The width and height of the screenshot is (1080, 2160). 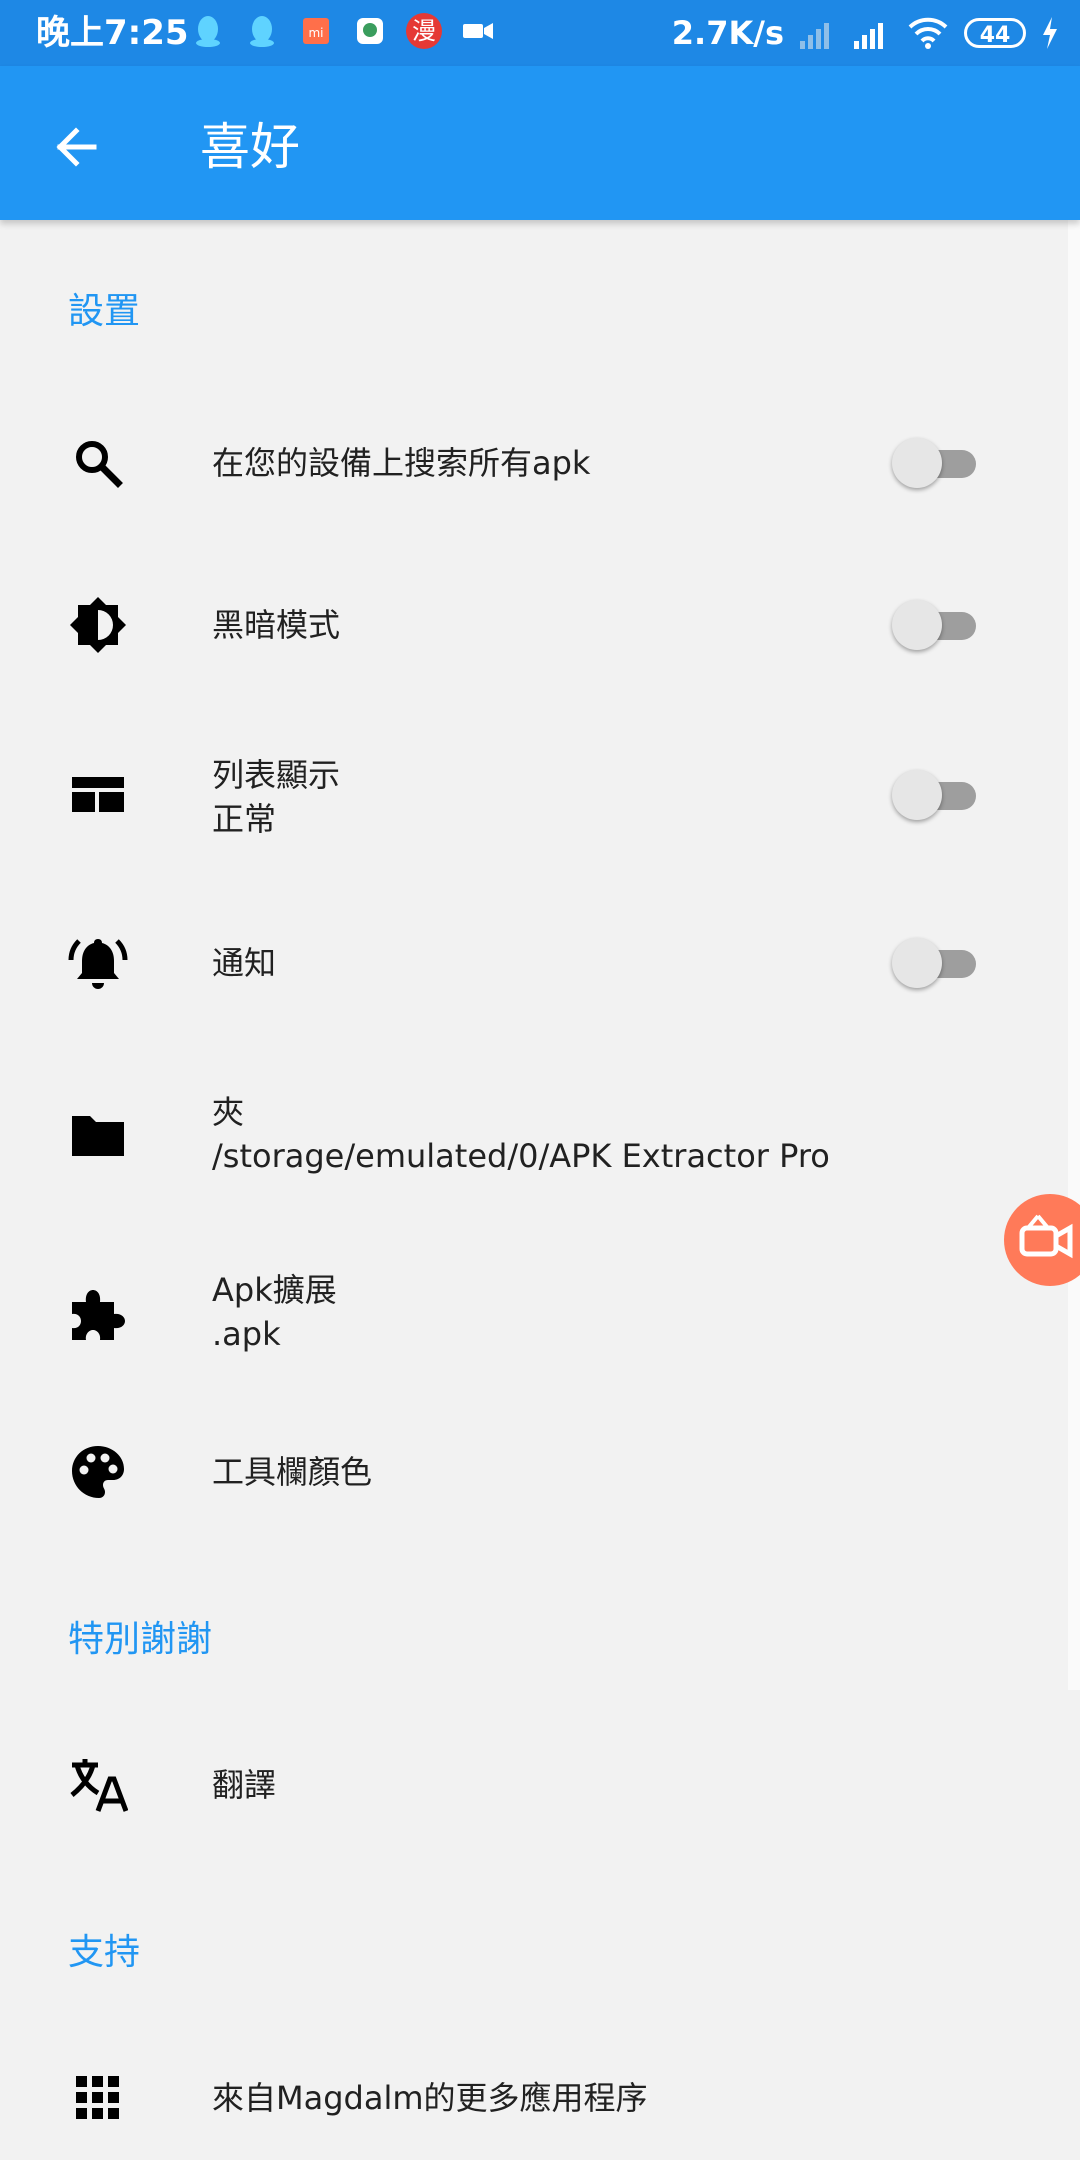 What do you see at coordinates (250, 147) in the screenshot?
I see `page-title: 喜好` at bounding box center [250, 147].